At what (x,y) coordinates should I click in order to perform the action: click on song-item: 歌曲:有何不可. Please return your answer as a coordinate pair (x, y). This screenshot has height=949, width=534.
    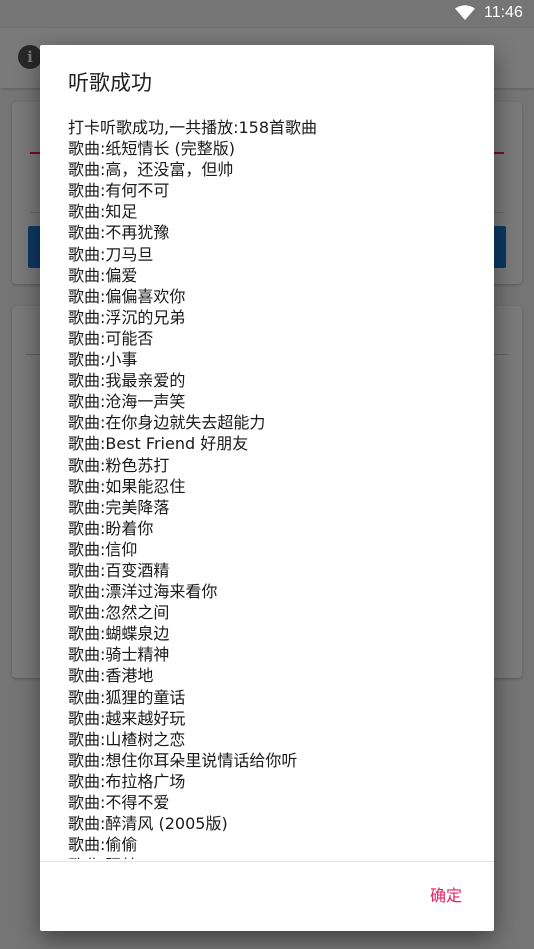
    Looking at the image, I should click on (119, 191).